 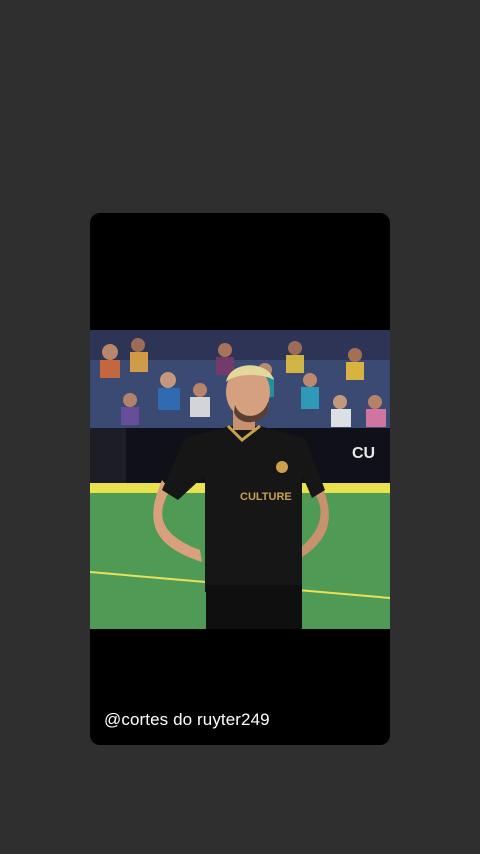 What do you see at coordinates (363, 453) in the screenshot?
I see `banner-text: CU` at bounding box center [363, 453].